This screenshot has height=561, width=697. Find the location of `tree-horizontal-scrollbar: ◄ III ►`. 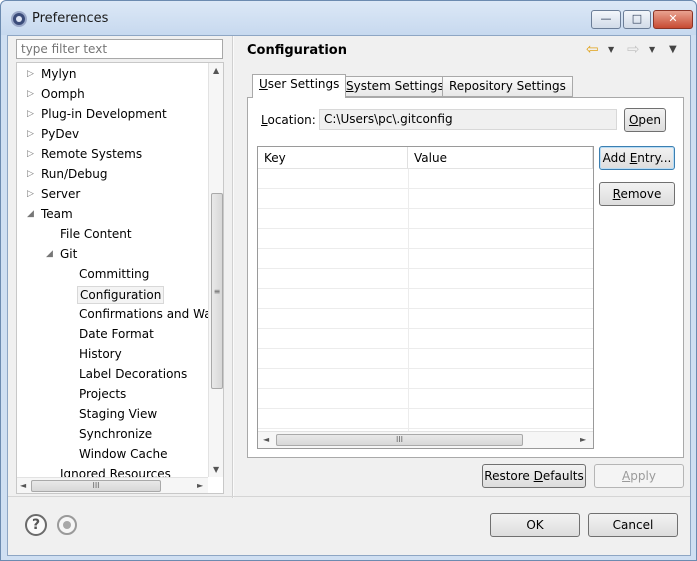

tree-horizontal-scrollbar: ◄ III ► is located at coordinates (112, 485).